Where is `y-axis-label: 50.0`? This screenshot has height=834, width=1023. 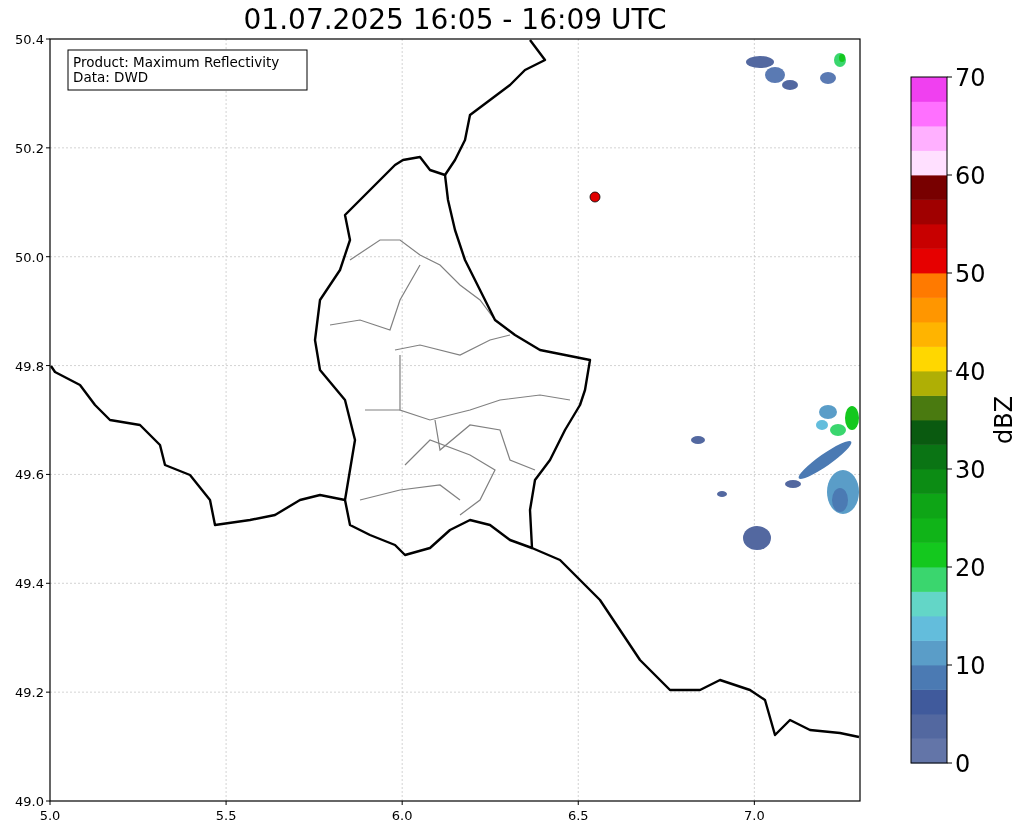
y-axis-label: 50.0 is located at coordinates (29, 257).